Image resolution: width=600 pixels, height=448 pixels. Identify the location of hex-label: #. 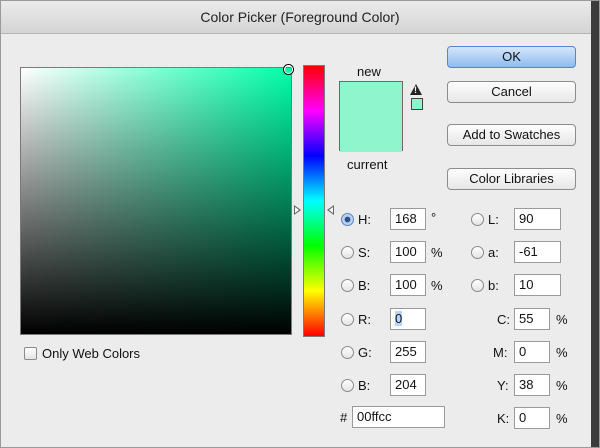
(344, 417).